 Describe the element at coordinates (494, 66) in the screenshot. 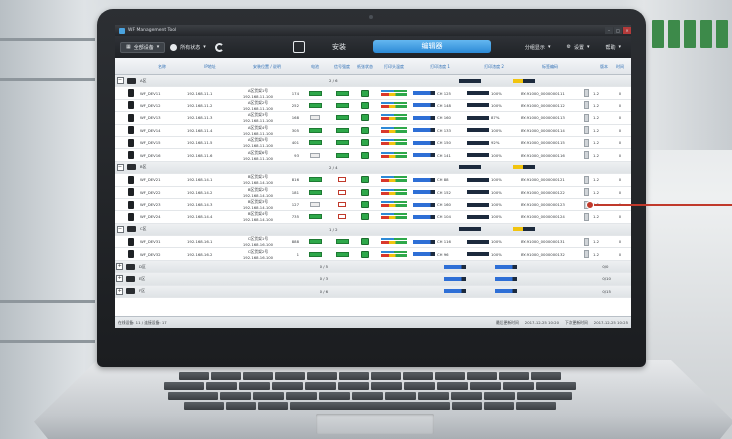

I see `header-density-2: 打印浓度 2` at that location.